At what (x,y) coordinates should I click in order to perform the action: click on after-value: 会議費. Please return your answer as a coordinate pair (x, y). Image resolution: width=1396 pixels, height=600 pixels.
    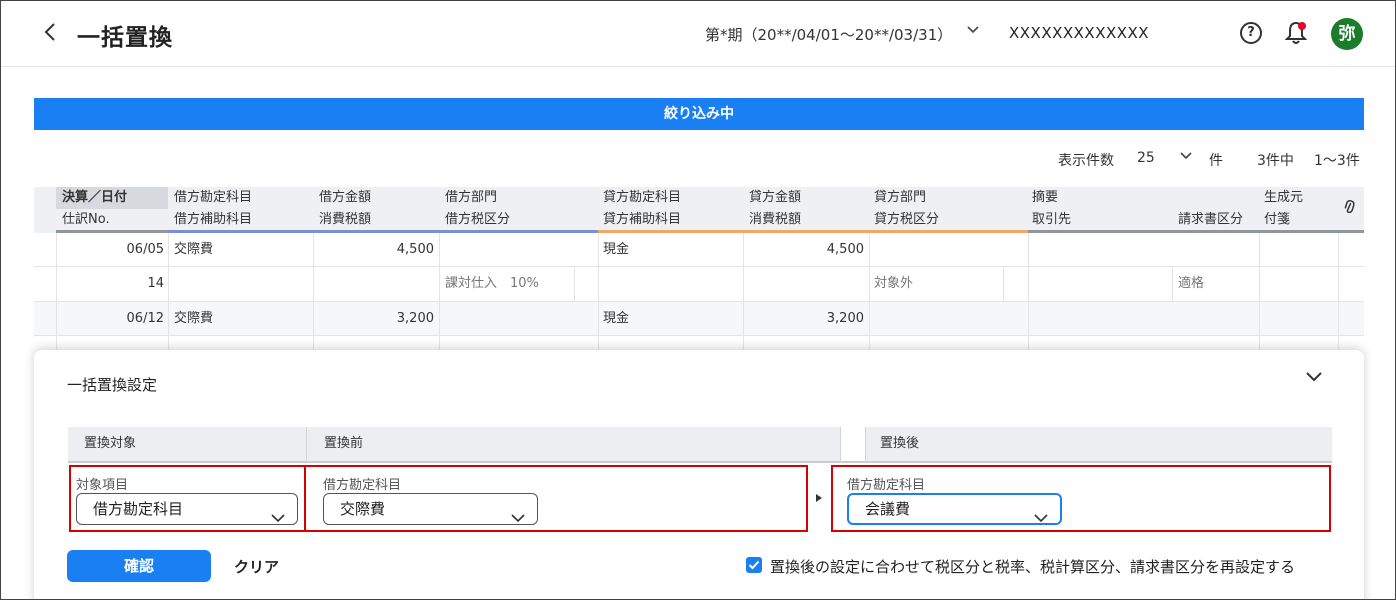
    Looking at the image, I should click on (888, 509).